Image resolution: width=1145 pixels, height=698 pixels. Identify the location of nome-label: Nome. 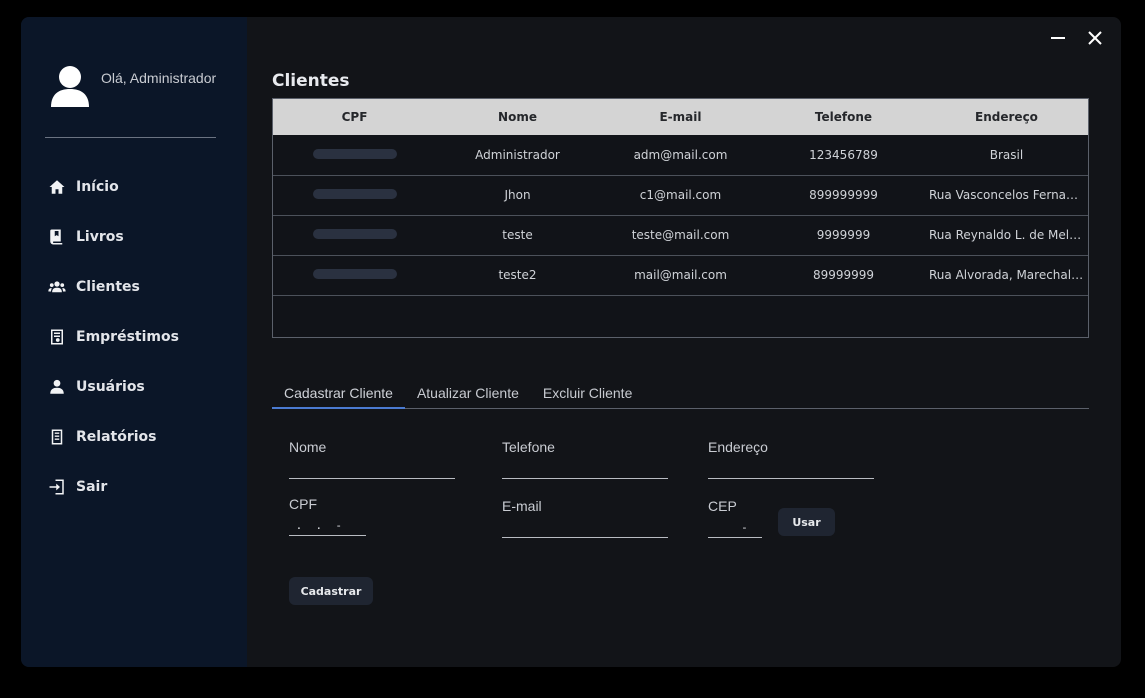
(308, 447).